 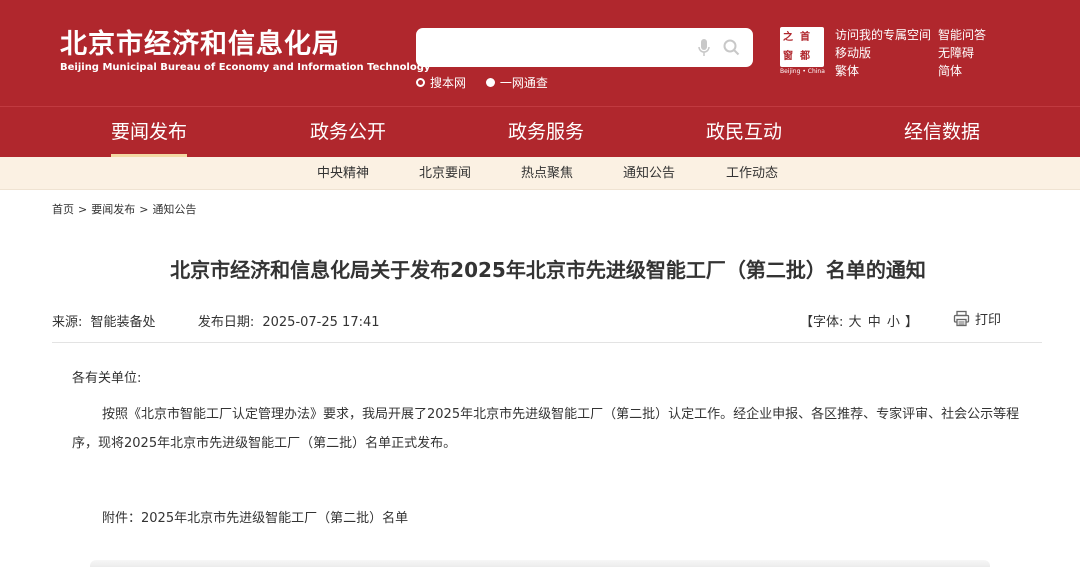 What do you see at coordinates (343, 173) in the screenshot?
I see `subnav-central-spirit: 中央精神` at bounding box center [343, 173].